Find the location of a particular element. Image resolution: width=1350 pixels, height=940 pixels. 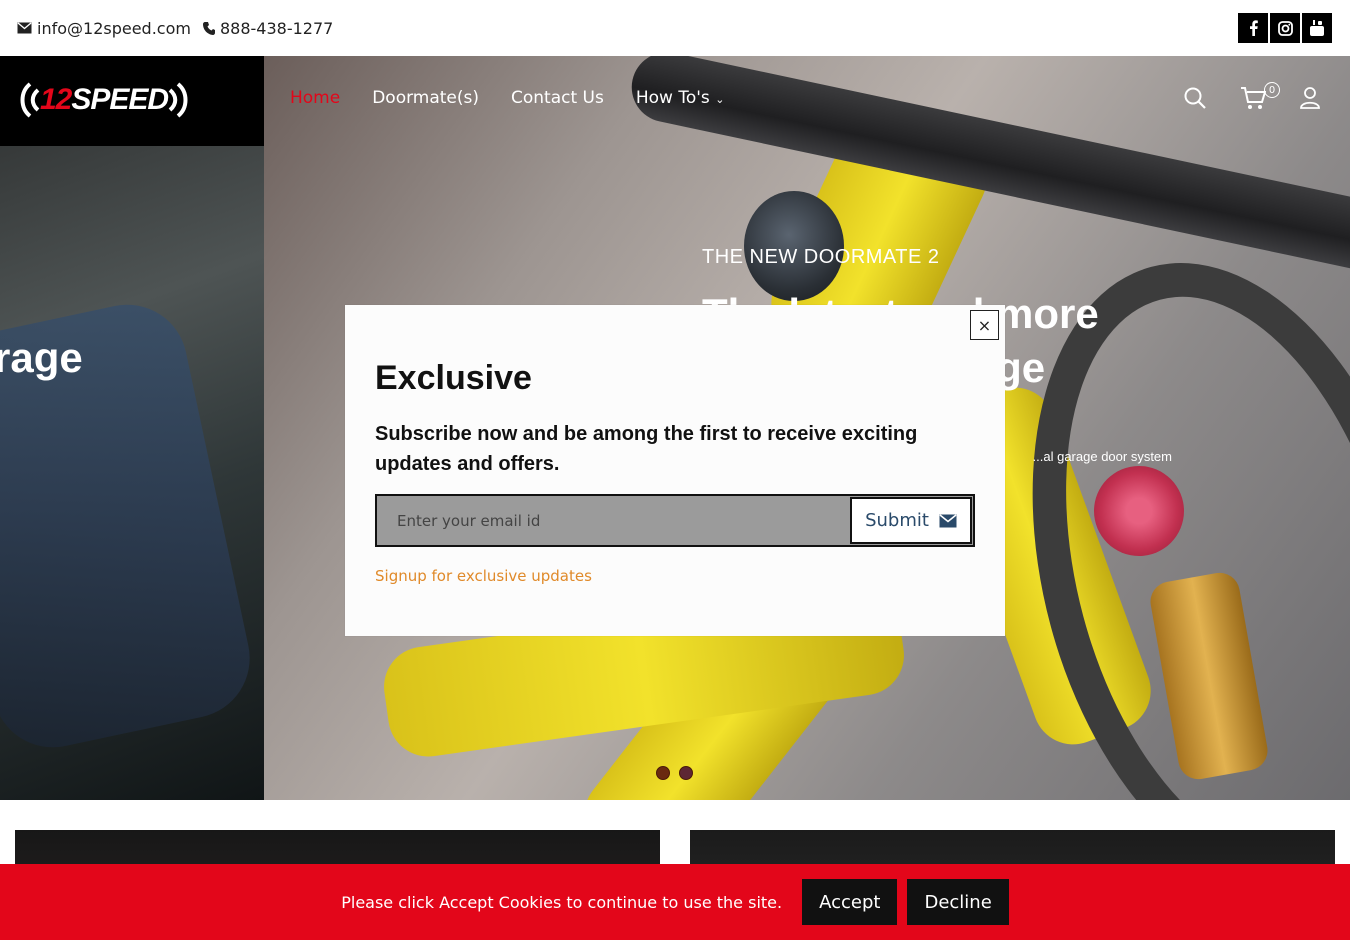

instagram-icon is located at coordinates (1285, 28).